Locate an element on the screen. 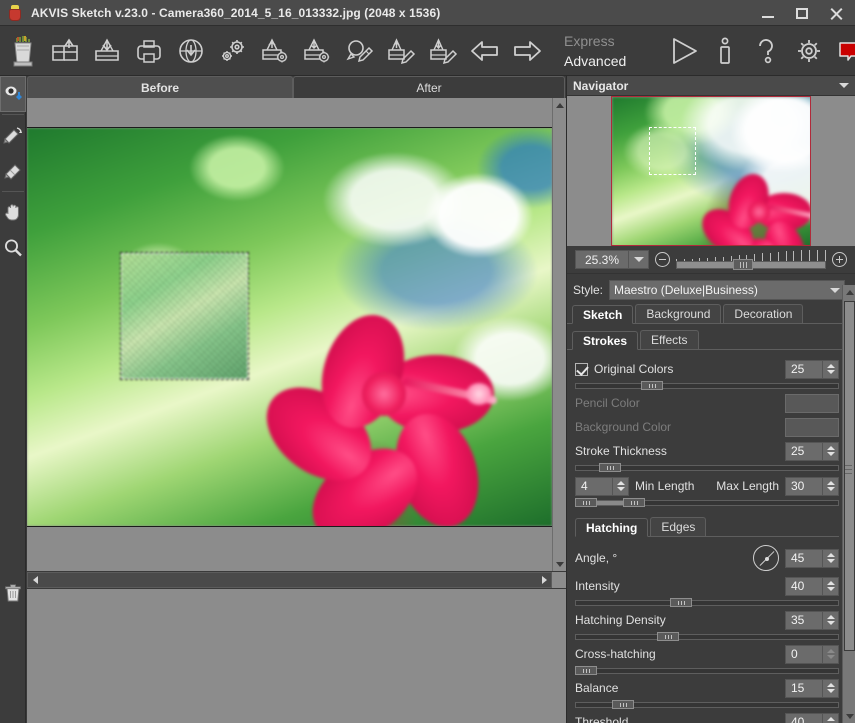  cross-hatching-slider is located at coordinates (707, 670).